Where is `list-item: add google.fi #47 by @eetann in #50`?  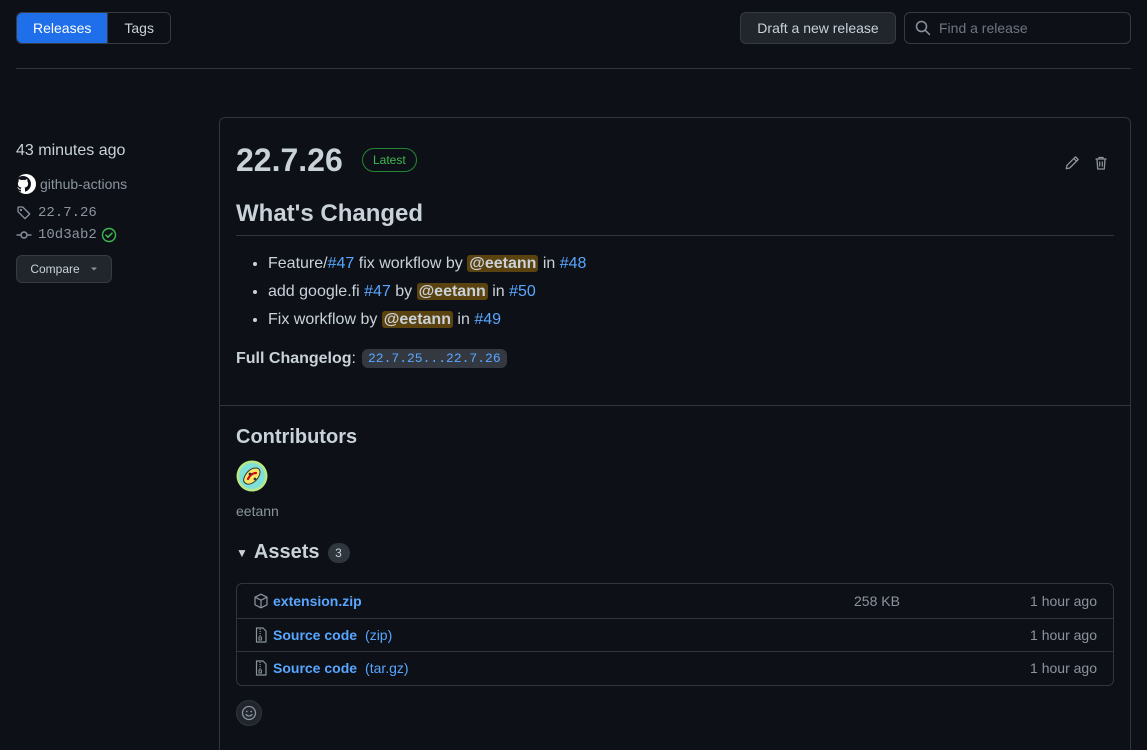 list-item: add google.fi #47 by @eetann in #50 is located at coordinates (427, 295).